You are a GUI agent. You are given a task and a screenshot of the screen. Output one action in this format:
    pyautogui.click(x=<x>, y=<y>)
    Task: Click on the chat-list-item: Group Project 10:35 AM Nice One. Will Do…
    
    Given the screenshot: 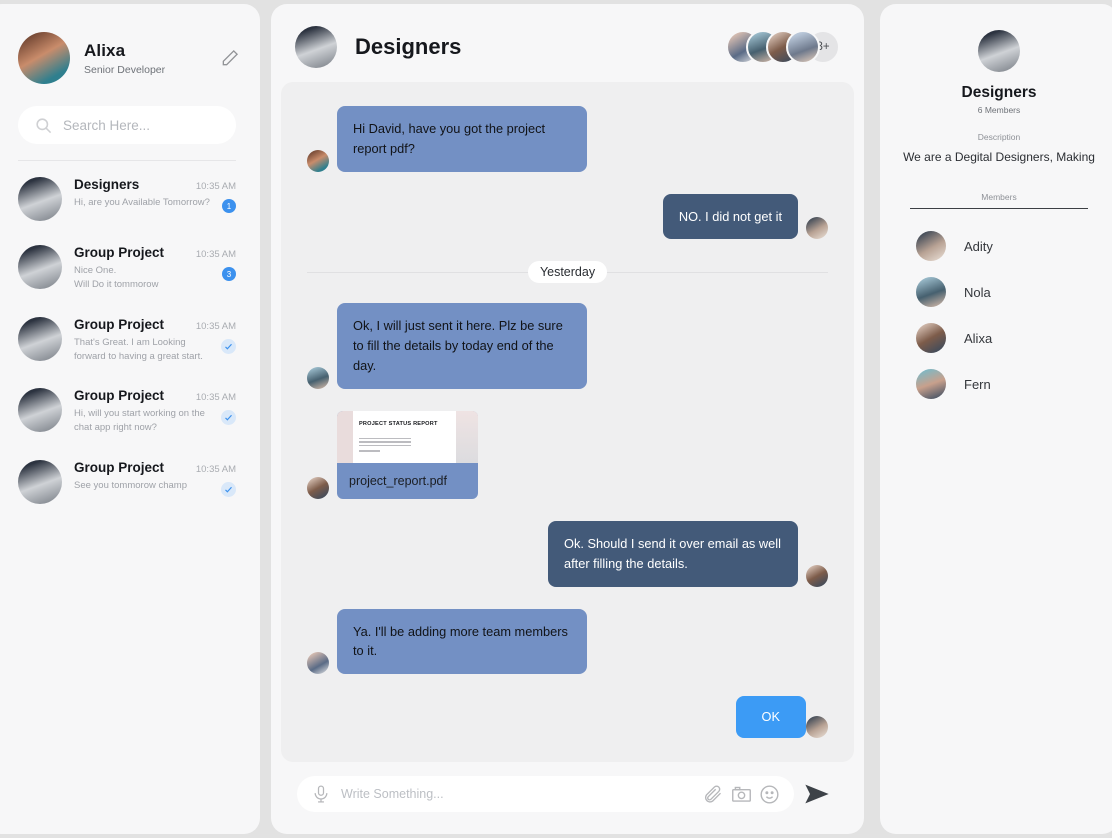 What is the action you would take?
    pyautogui.click(x=132, y=269)
    